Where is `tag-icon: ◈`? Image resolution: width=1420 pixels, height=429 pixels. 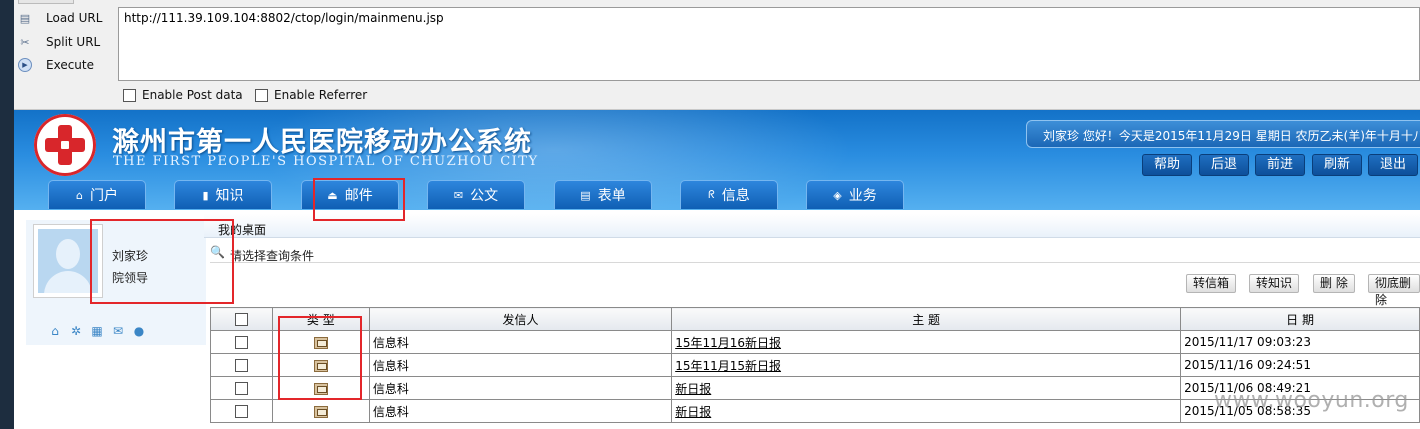
tag-icon: ◈ is located at coordinates (837, 195).